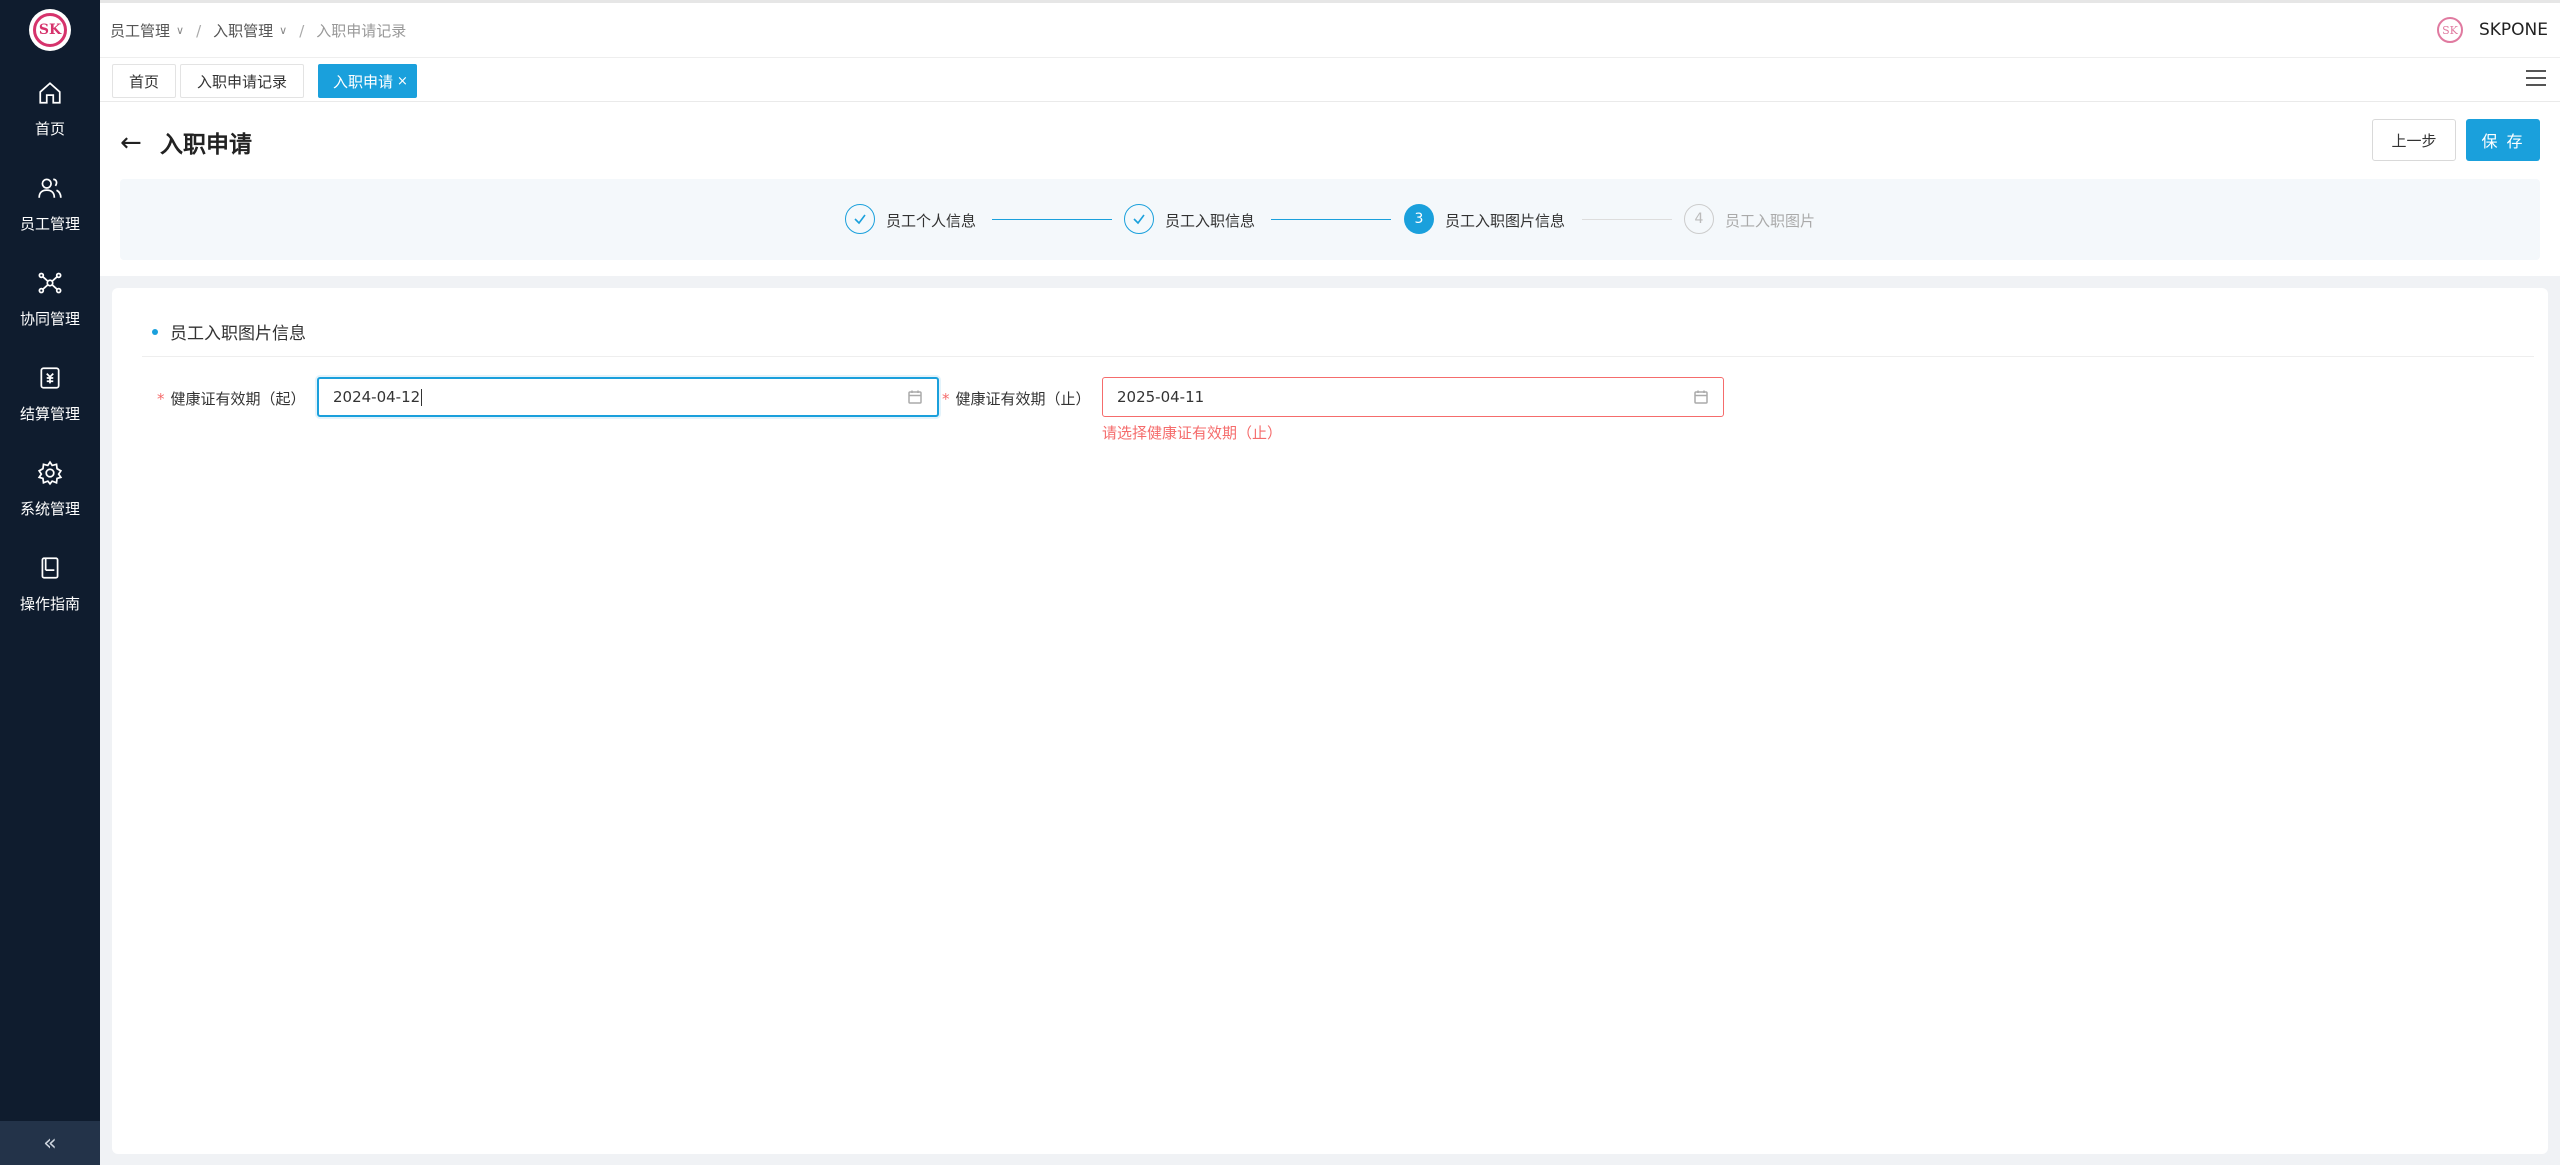  Describe the element at coordinates (50, 302) in the screenshot. I see `sidebar-item-collaboration: 协同管理` at that location.